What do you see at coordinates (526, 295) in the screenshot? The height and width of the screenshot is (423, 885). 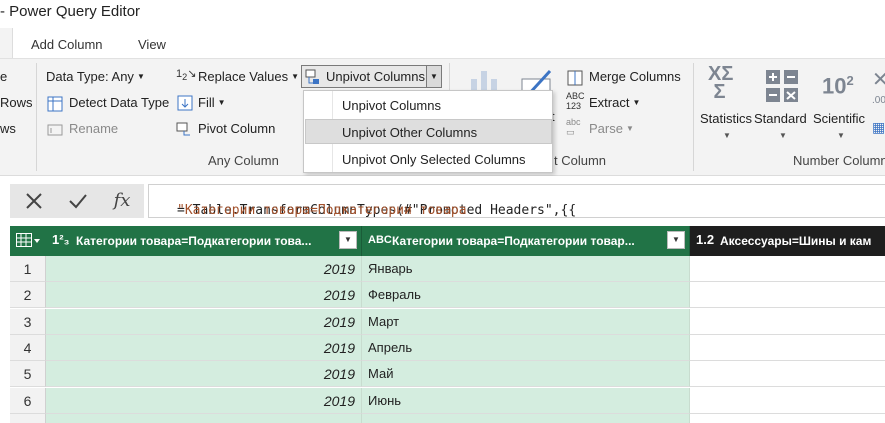 I see `table-cell-month: Февраль` at bounding box center [526, 295].